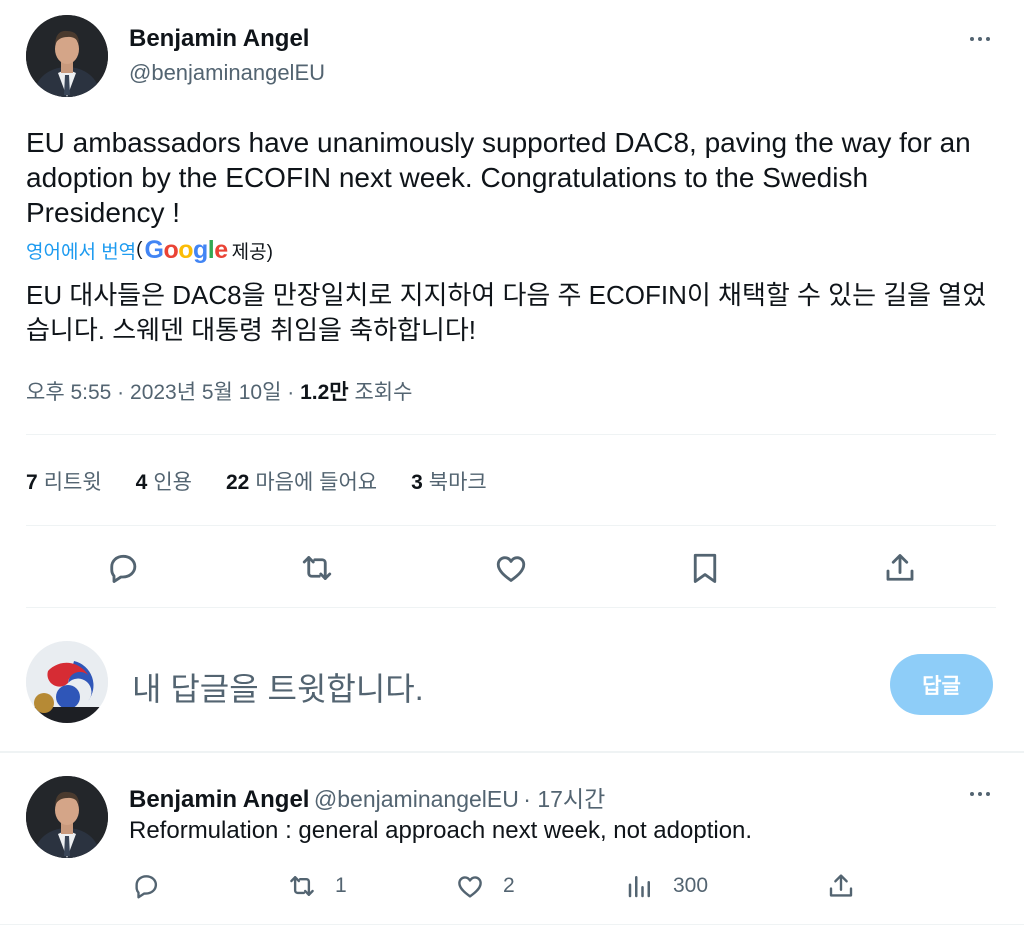 The height and width of the screenshot is (933, 1024). I want to click on like-button, so click(511, 568).